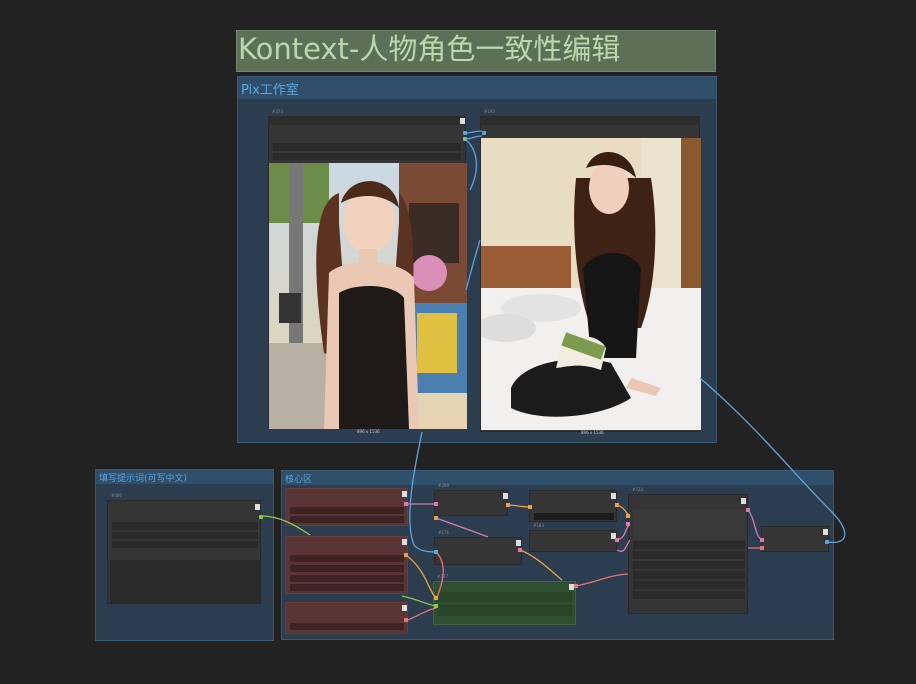 The height and width of the screenshot is (684, 916). What do you see at coordinates (443, 485) in the screenshot?
I see `core-node-a-title: #209` at bounding box center [443, 485].